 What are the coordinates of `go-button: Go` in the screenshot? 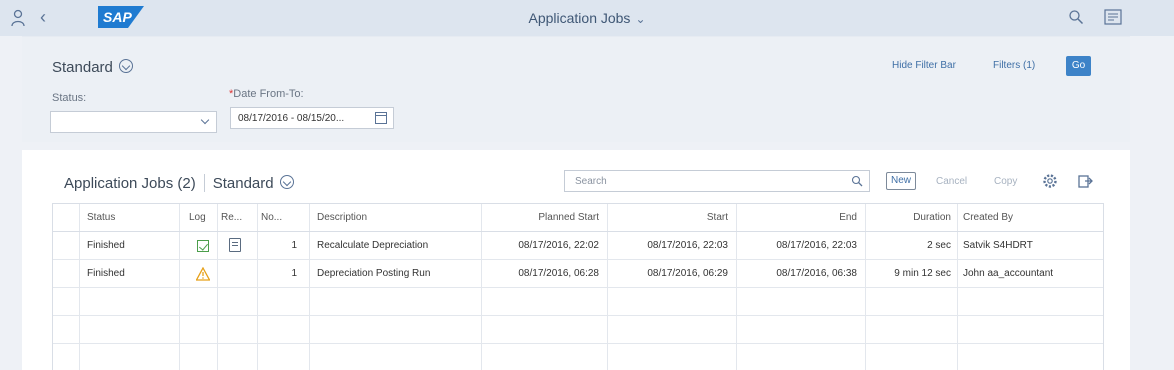 It's located at (1078, 66).